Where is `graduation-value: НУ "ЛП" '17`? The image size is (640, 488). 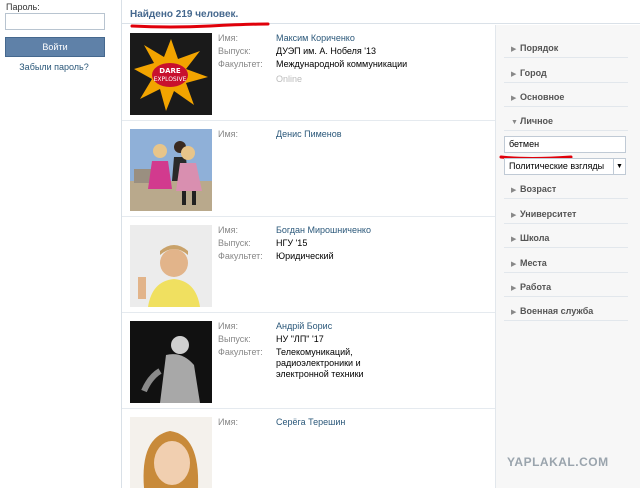
graduation-value: НУ "ЛП" '17 is located at coordinates (300, 339).